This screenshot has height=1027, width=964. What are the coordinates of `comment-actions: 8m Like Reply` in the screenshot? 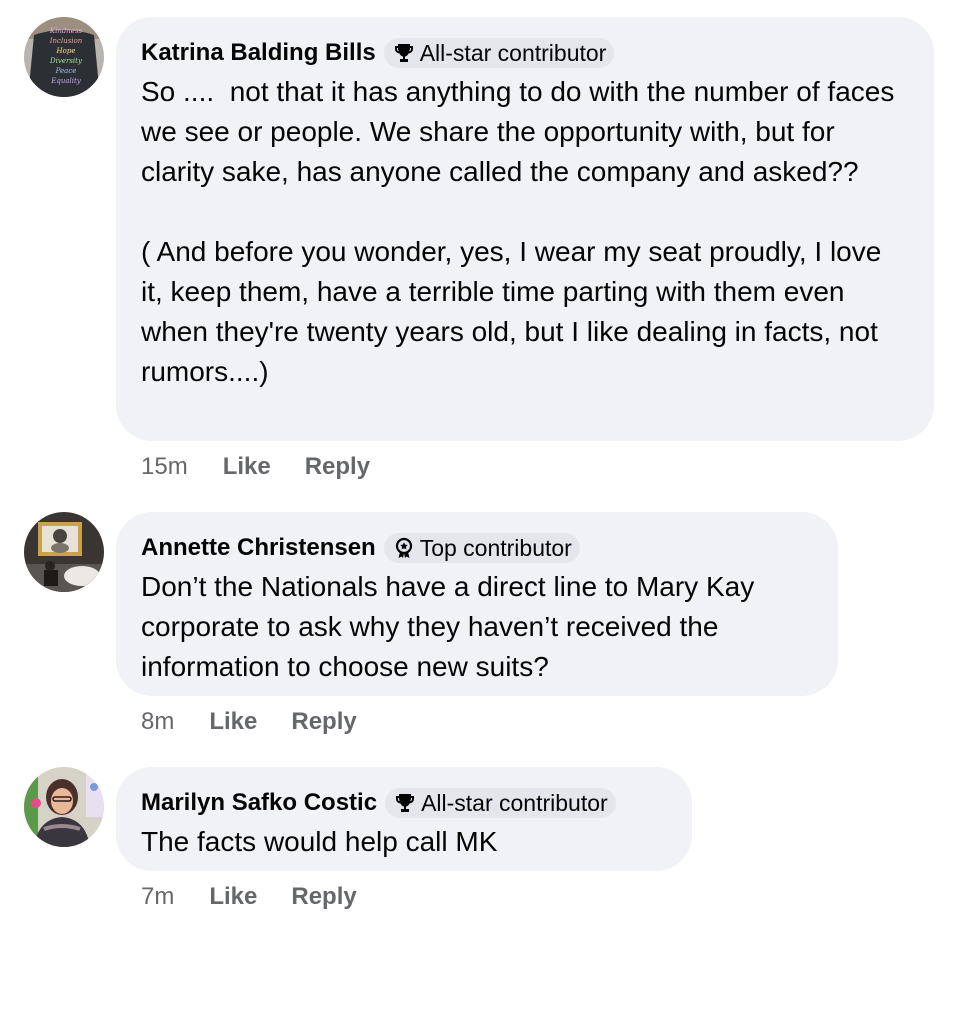 It's located at (249, 722).